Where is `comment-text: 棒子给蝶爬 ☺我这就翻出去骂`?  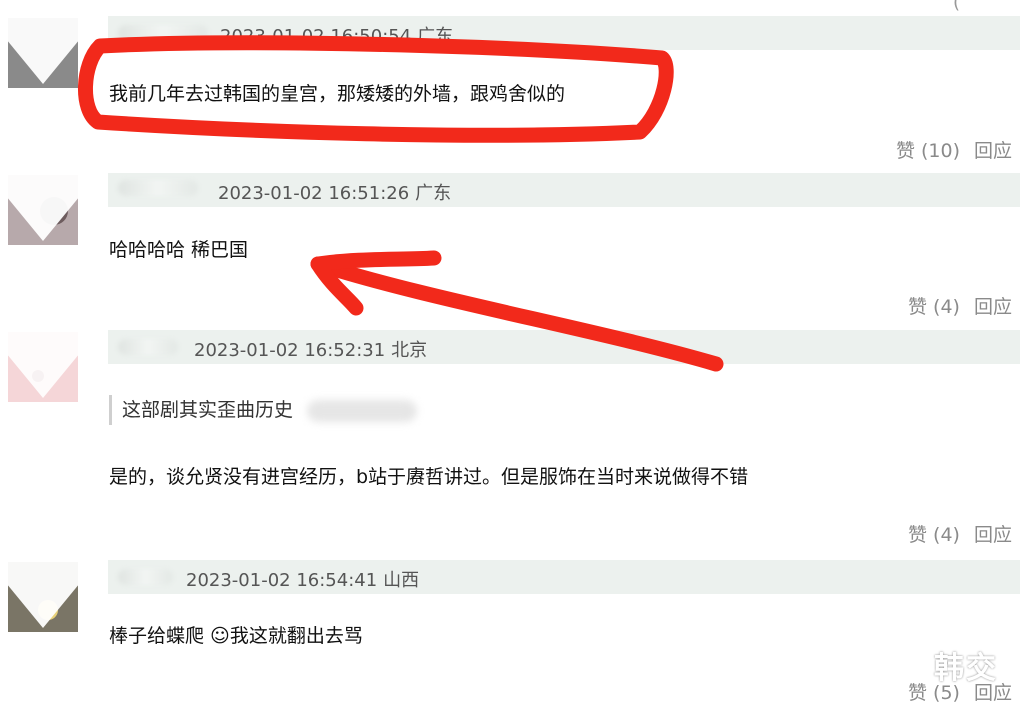 comment-text: 棒子给蝶爬 ☺我这就翻出去骂 is located at coordinates (236, 636).